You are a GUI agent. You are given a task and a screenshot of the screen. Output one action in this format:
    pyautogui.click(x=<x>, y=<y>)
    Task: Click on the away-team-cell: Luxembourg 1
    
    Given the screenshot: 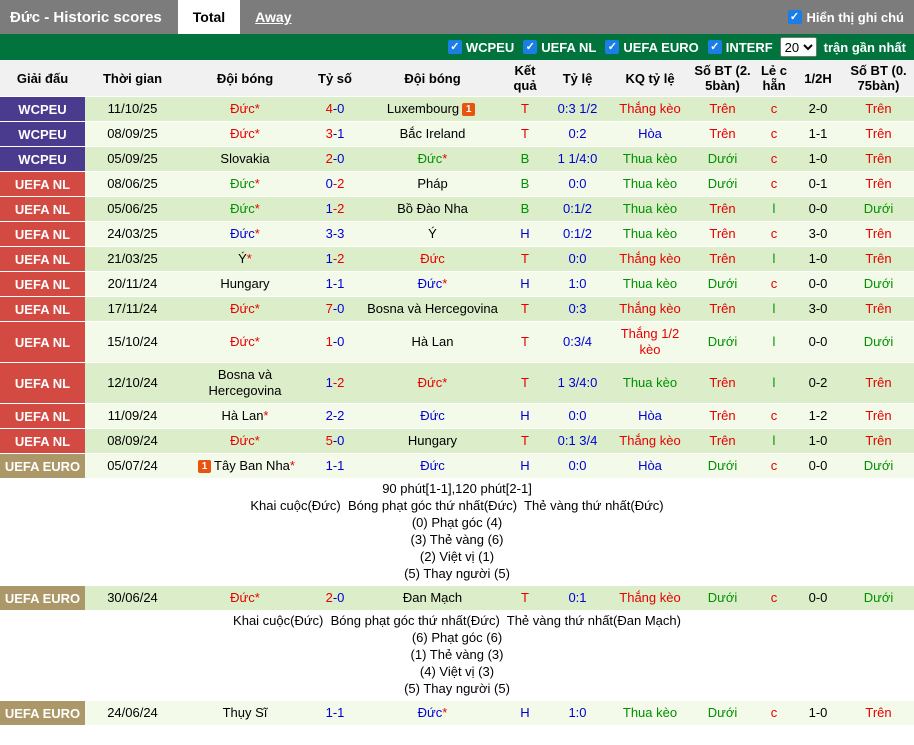 What is the action you would take?
    pyautogui.click(x=432, y=109)
    